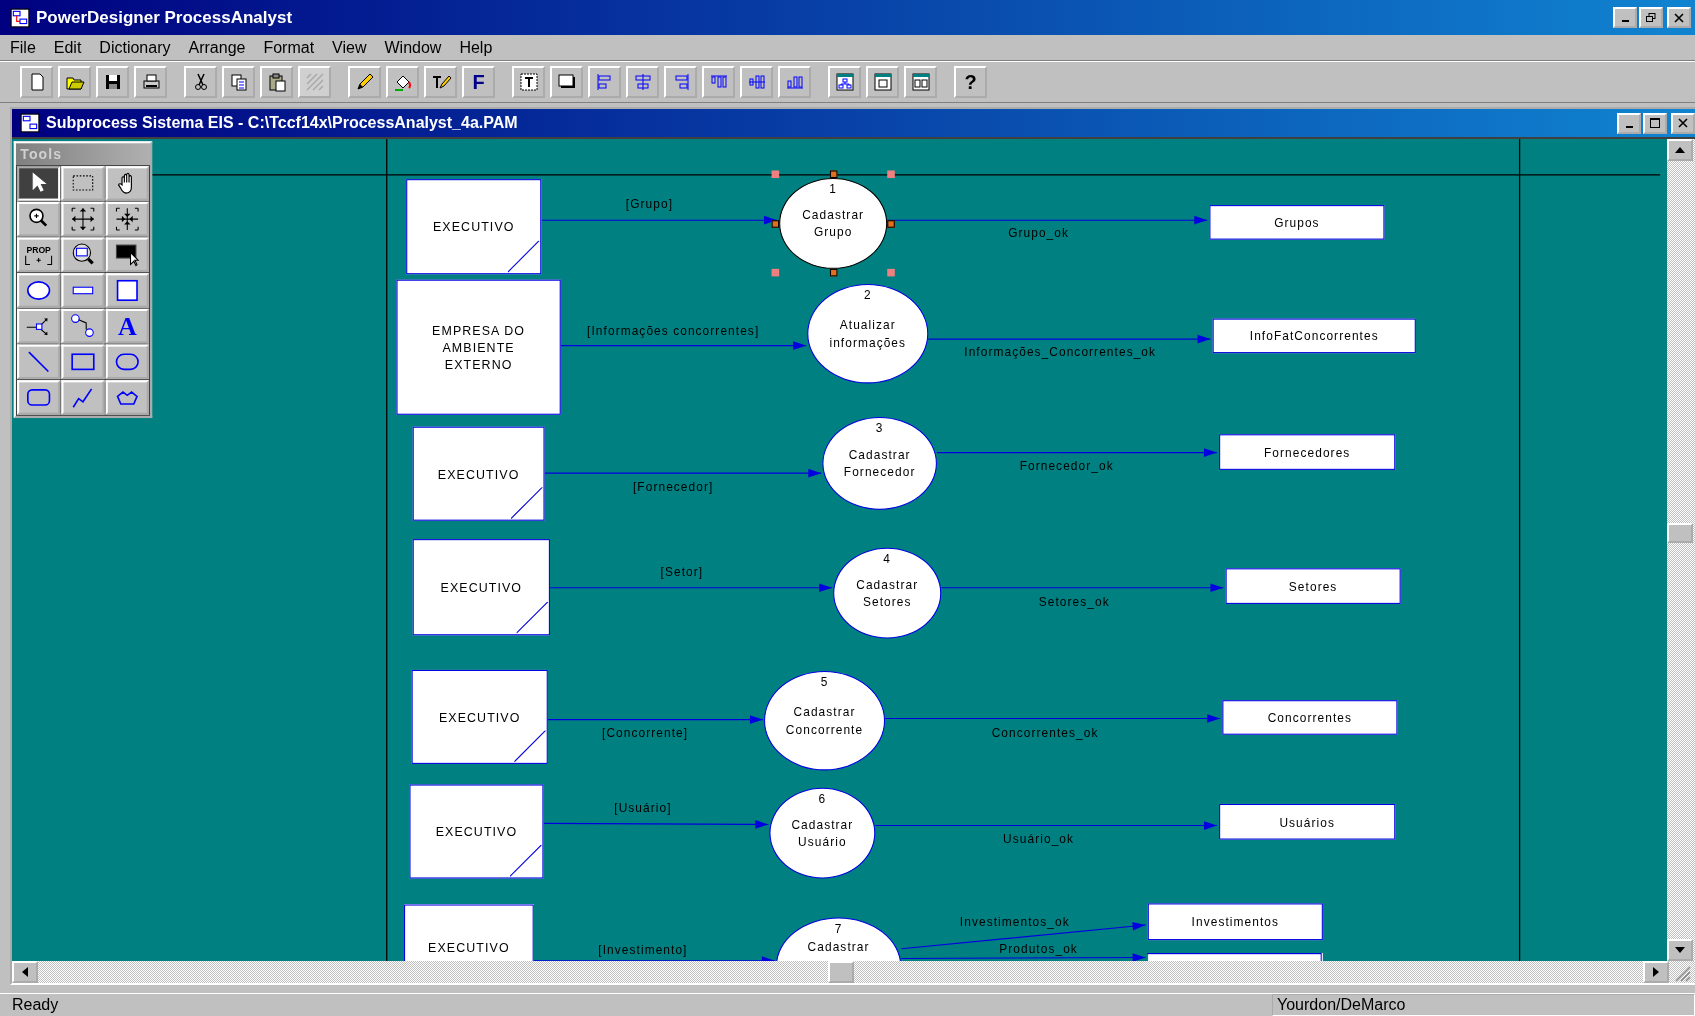 This screenshot has height=1016, width=1695. I want to click on flow-label: Grupo_ok, so click(1039, 233).